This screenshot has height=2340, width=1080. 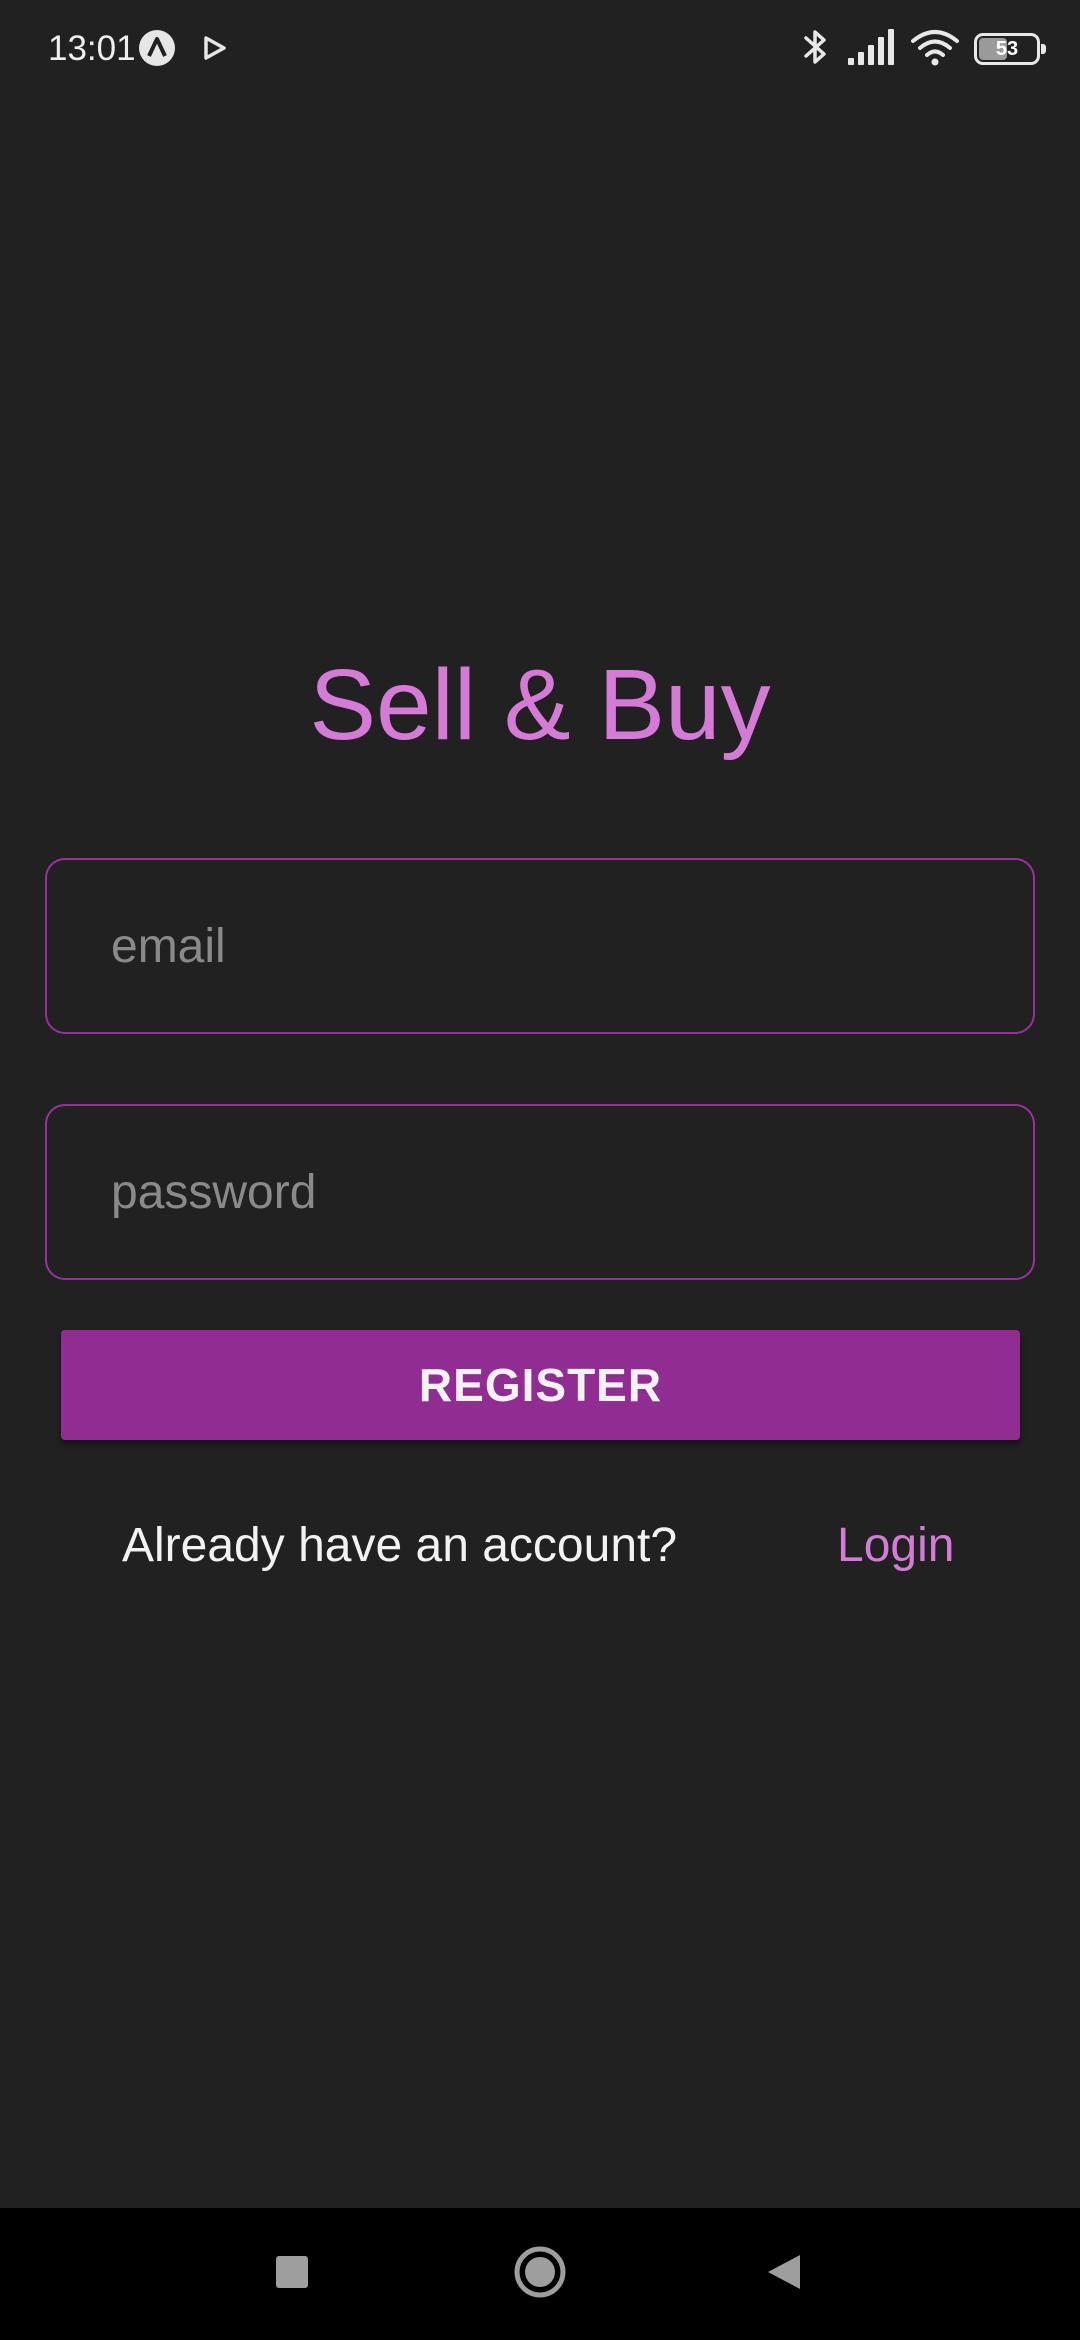 I want to click on status-bar: 13:01 53, so click(x=540, y=50).